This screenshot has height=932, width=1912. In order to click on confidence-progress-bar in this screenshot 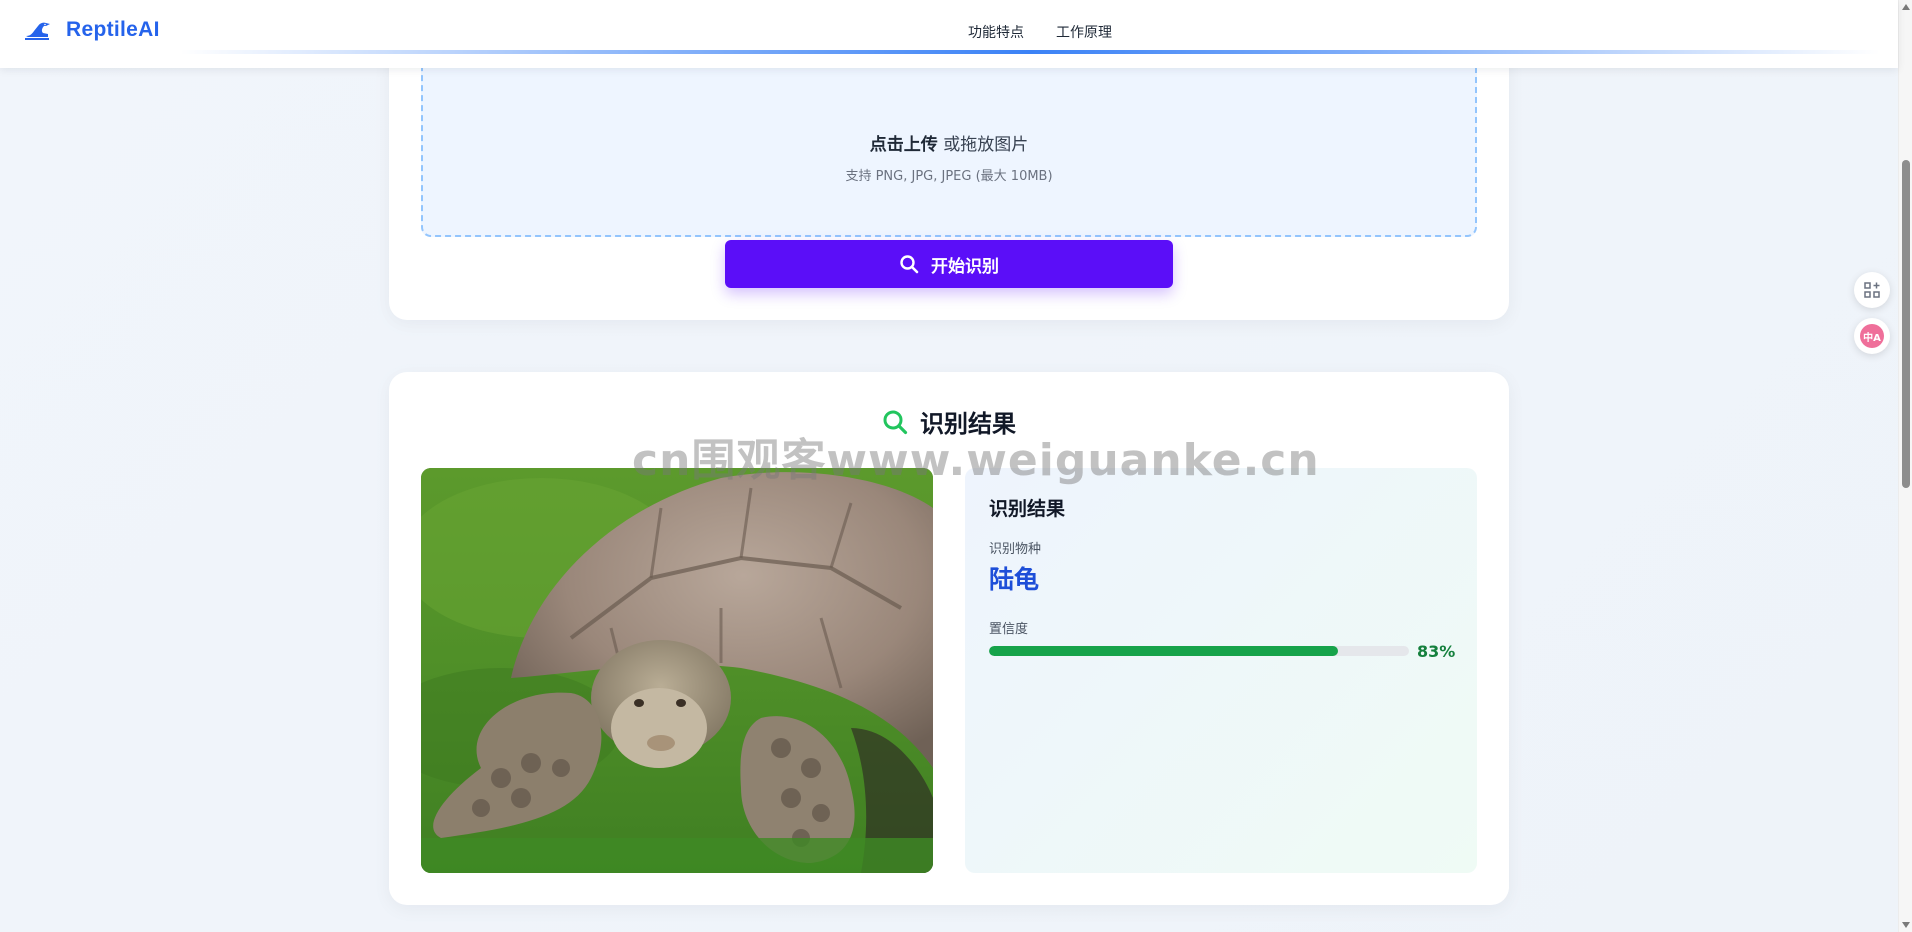, I will do `click(1199, 651)`.